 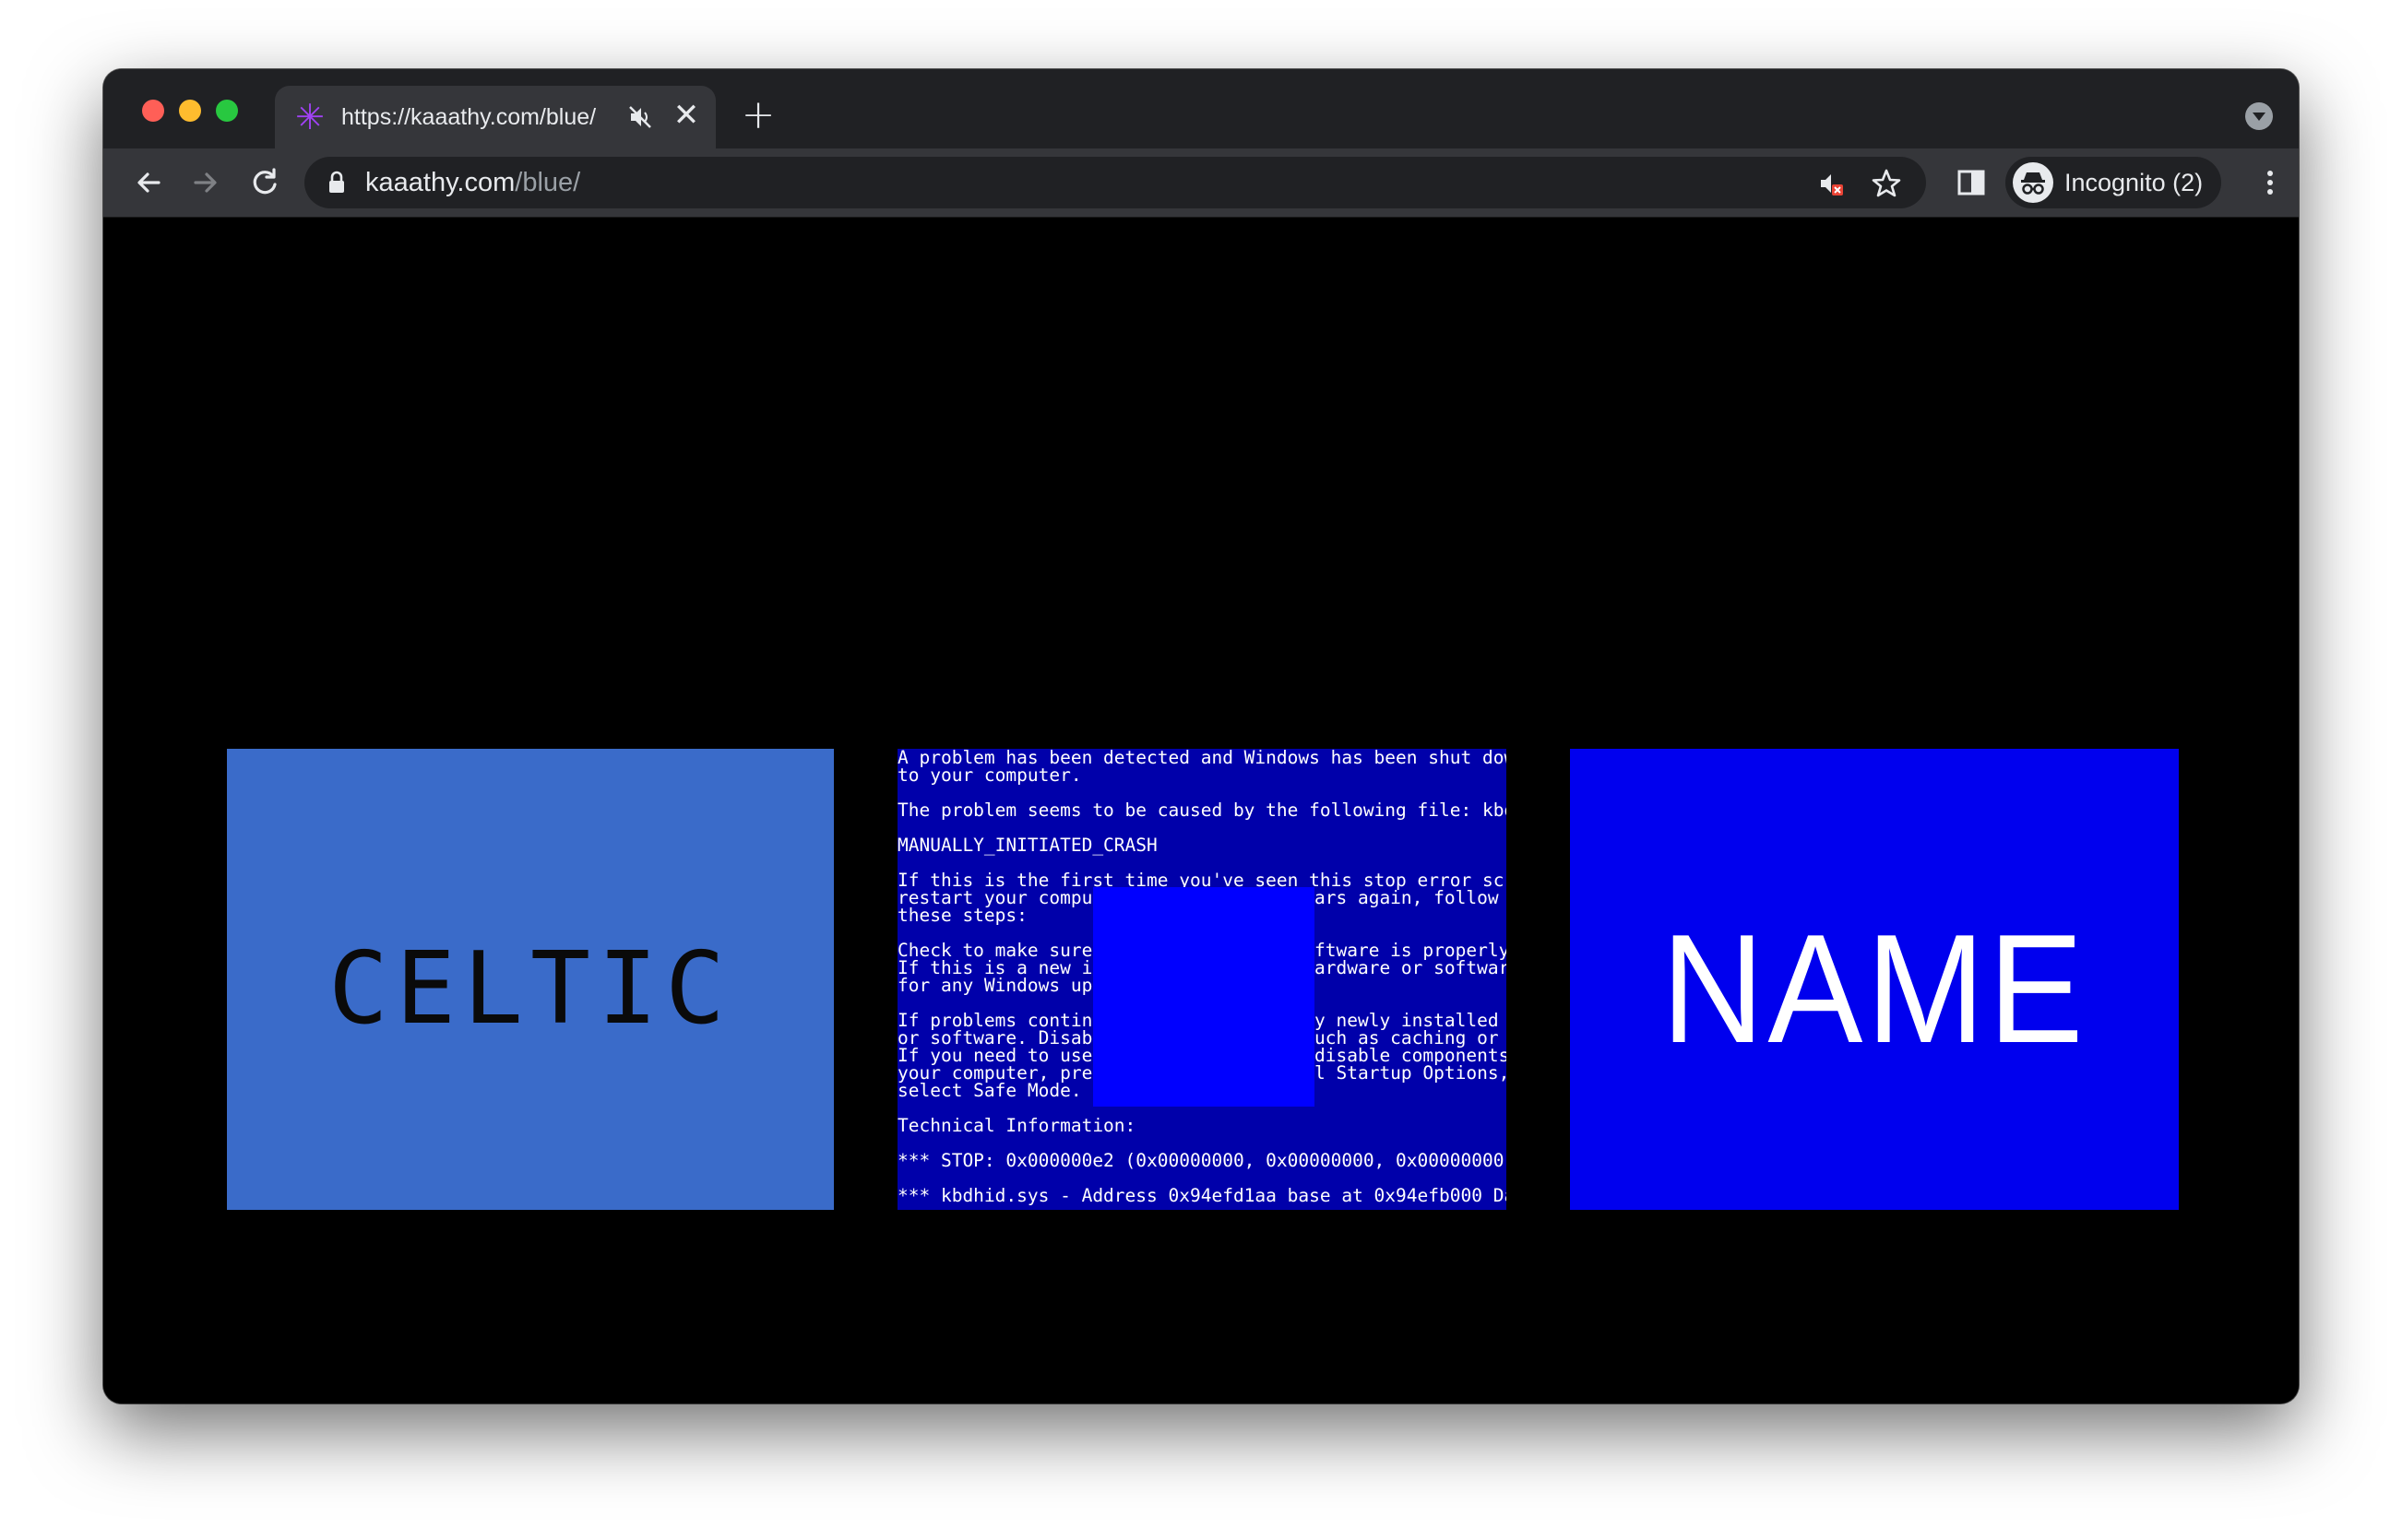 What do you see at coordinates (469, 117) in the screenshot?
I see `tab-title: https://kaaathy.com/blue/` at bounding box center [469, 117].